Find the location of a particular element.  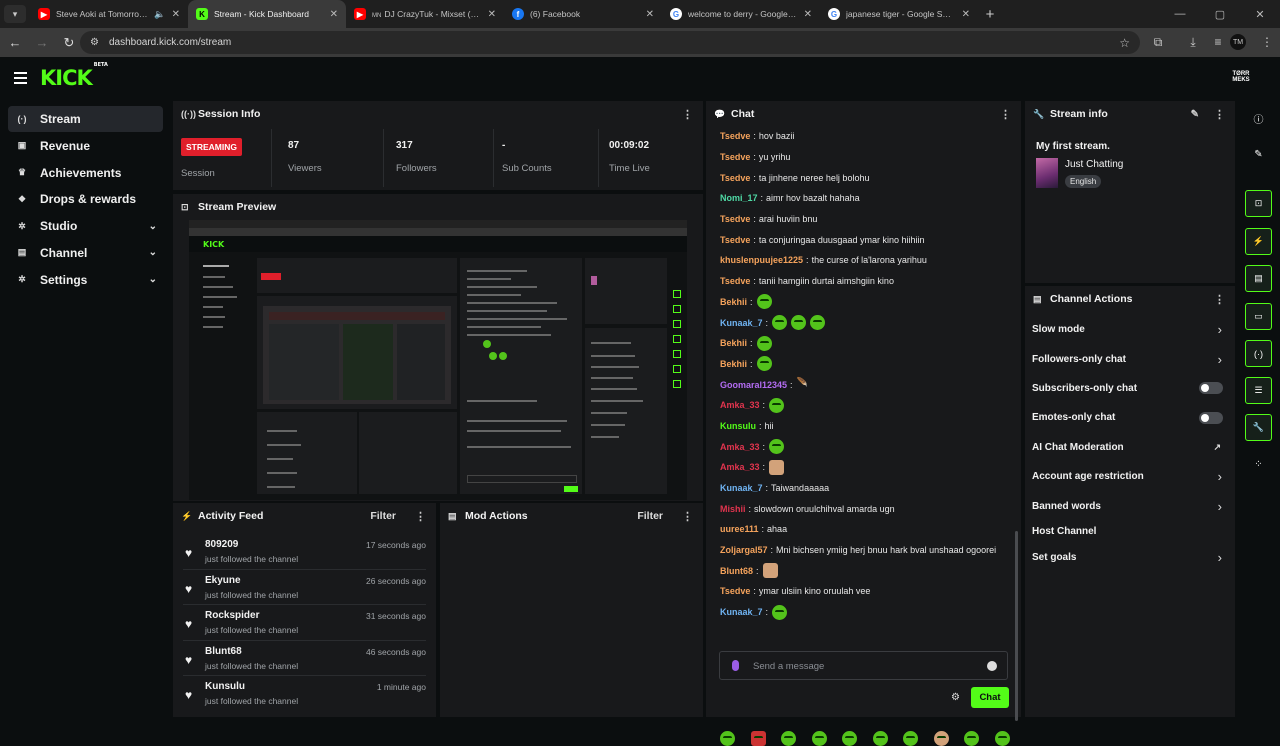

stream-info-toggle-icon: 🔧 is located at coordinates (1258, 427).